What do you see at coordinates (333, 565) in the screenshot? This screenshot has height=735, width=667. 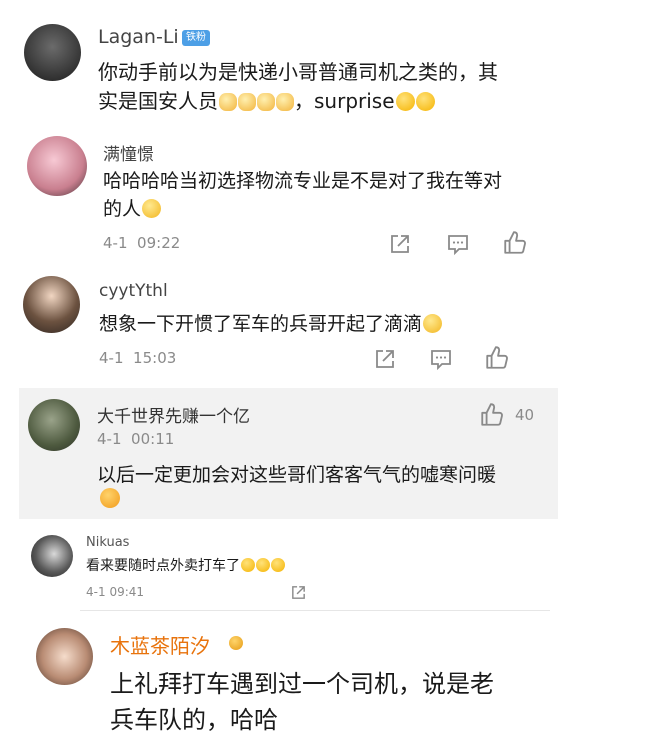 I see `comment-nikuas: Nikuas 看来要随时点外卖打车了 4-1 09:41` at bounding box center [333, 565].